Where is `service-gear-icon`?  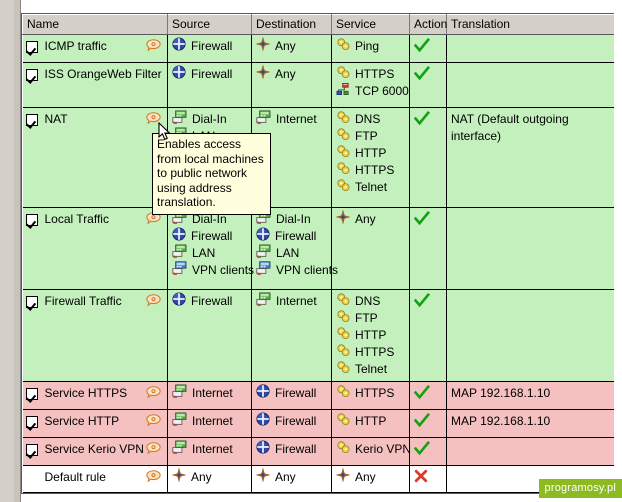 service-gear-icon is located at coordinates (343, 46).